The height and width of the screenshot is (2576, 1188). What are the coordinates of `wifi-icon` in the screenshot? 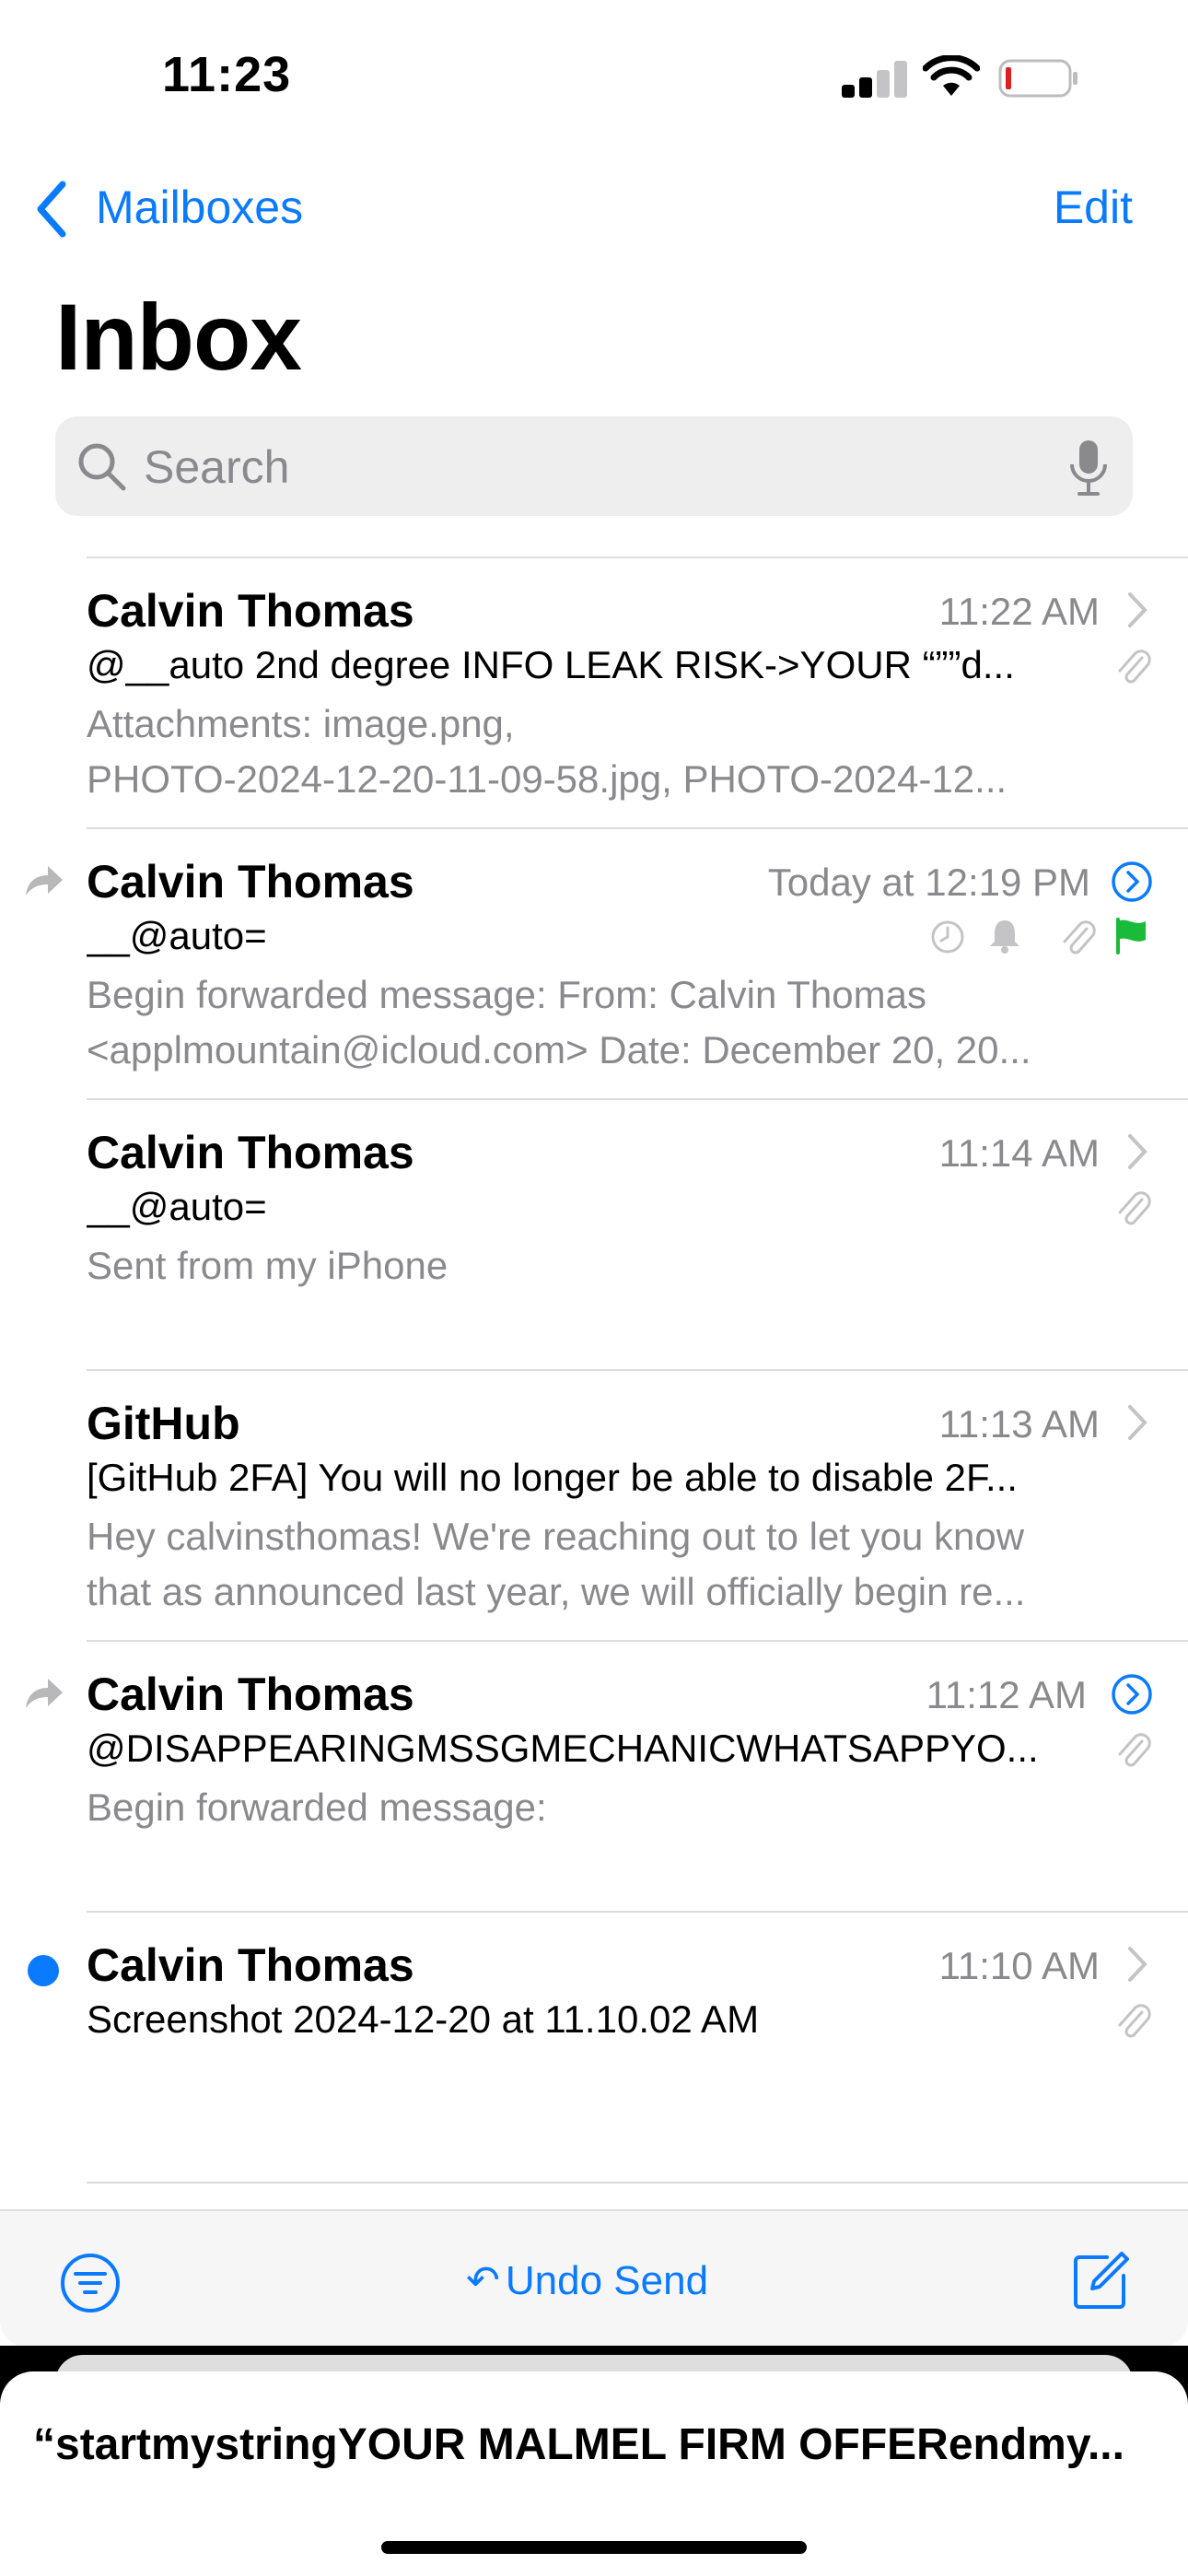 It's located at (951, 75).